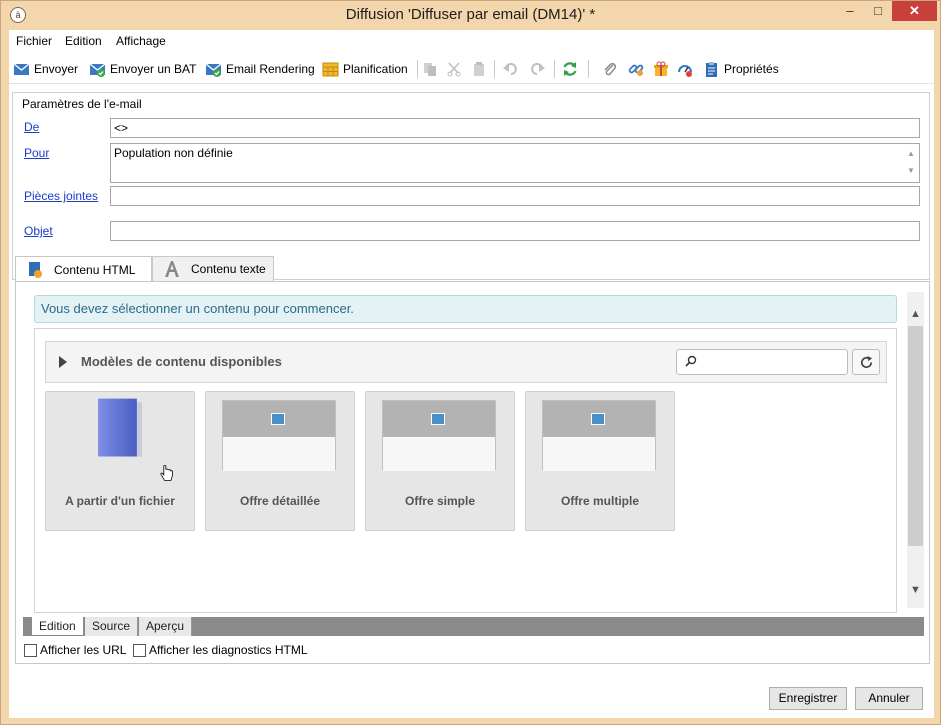 The height and width of the screenshot is (725, 941). Describe the element at coordinates (35, 270) in the screenshot. I see `html-content-icon` at that location.